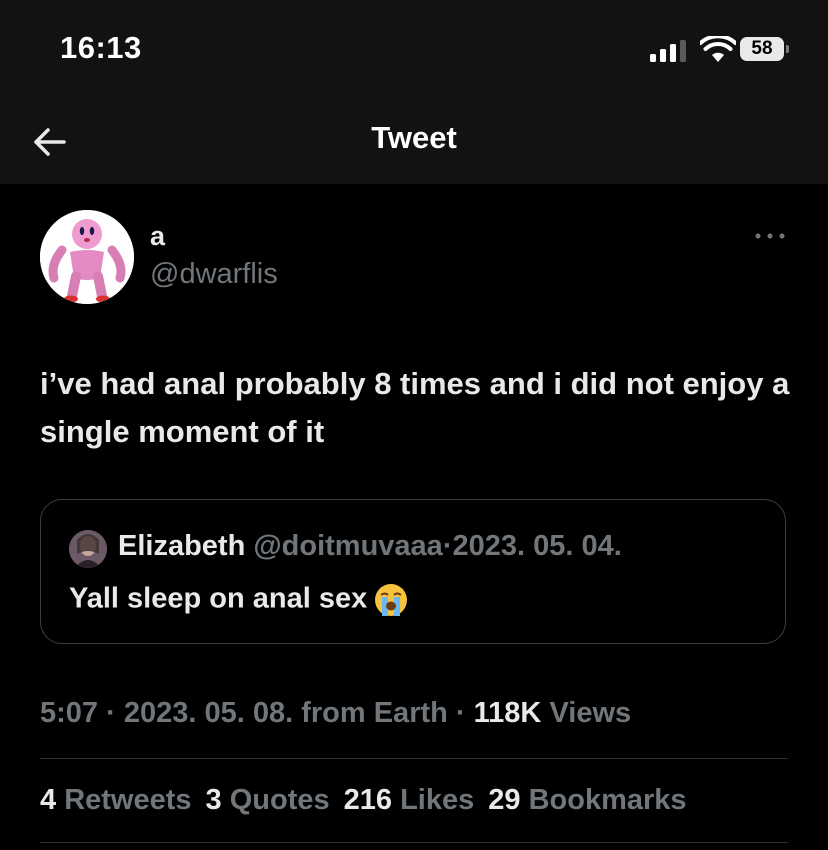 This screenshot has width=828, height=850. What do you see at coordinates (157, 236) in the screenshot?
I see `author-name: a` at bounding box center [157, 236].